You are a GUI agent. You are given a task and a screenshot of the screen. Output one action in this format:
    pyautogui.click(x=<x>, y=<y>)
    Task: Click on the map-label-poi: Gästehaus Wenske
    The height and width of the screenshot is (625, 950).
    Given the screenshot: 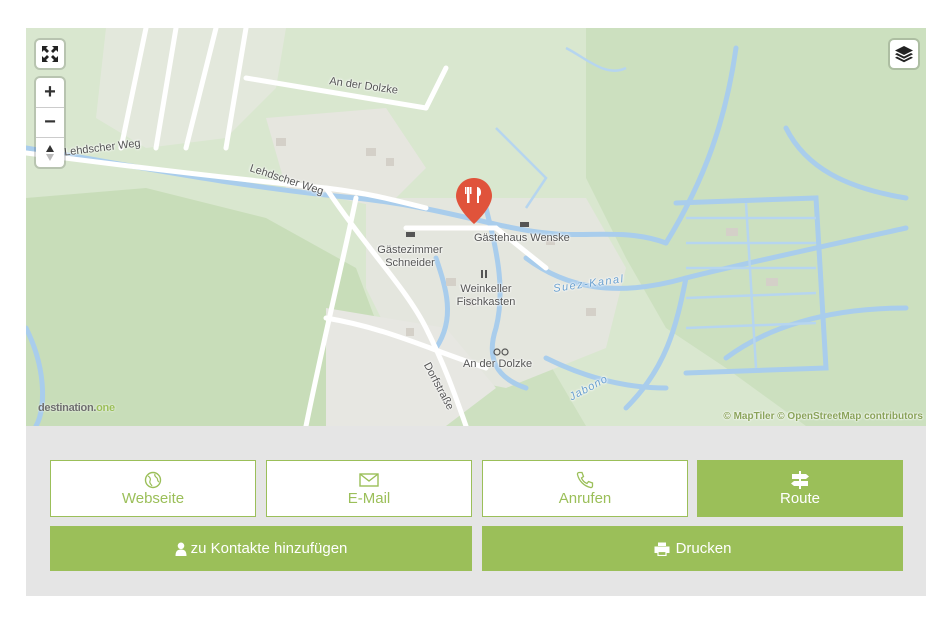 What is the action you would take?
    pyautogui.click(x=522, y=238)
    